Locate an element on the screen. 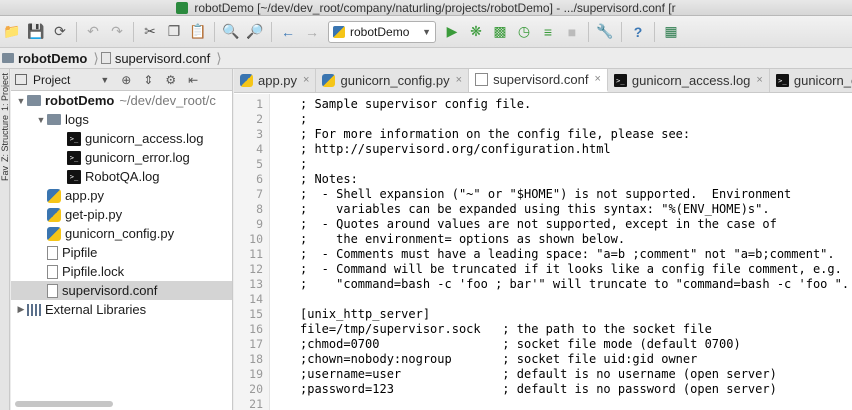 Image resolution: width=852 pixels, height=410 pixels. concurrency-icon: ≡ is located at coordinates (548, 32).